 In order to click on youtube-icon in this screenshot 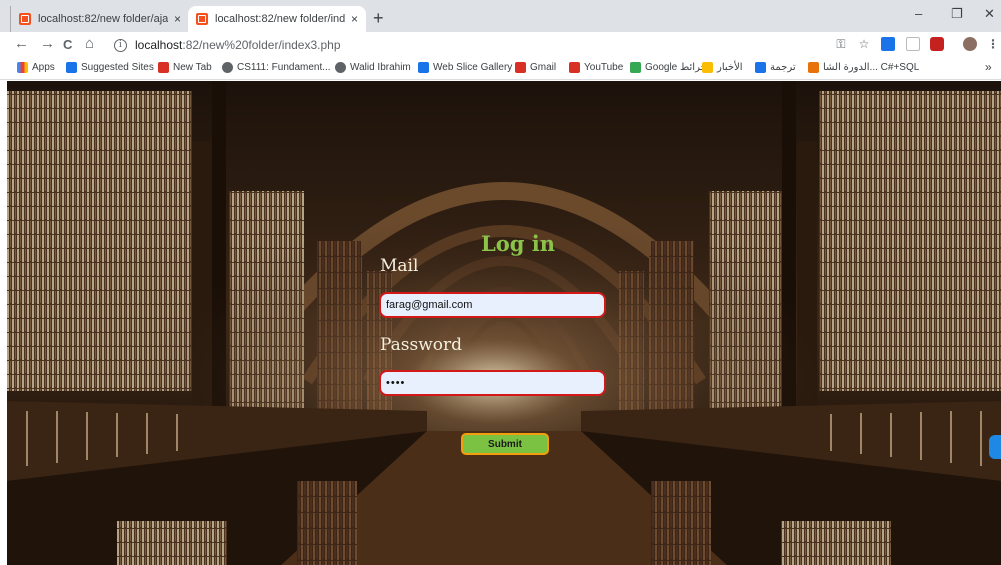, I will do `click(574, 67)`.